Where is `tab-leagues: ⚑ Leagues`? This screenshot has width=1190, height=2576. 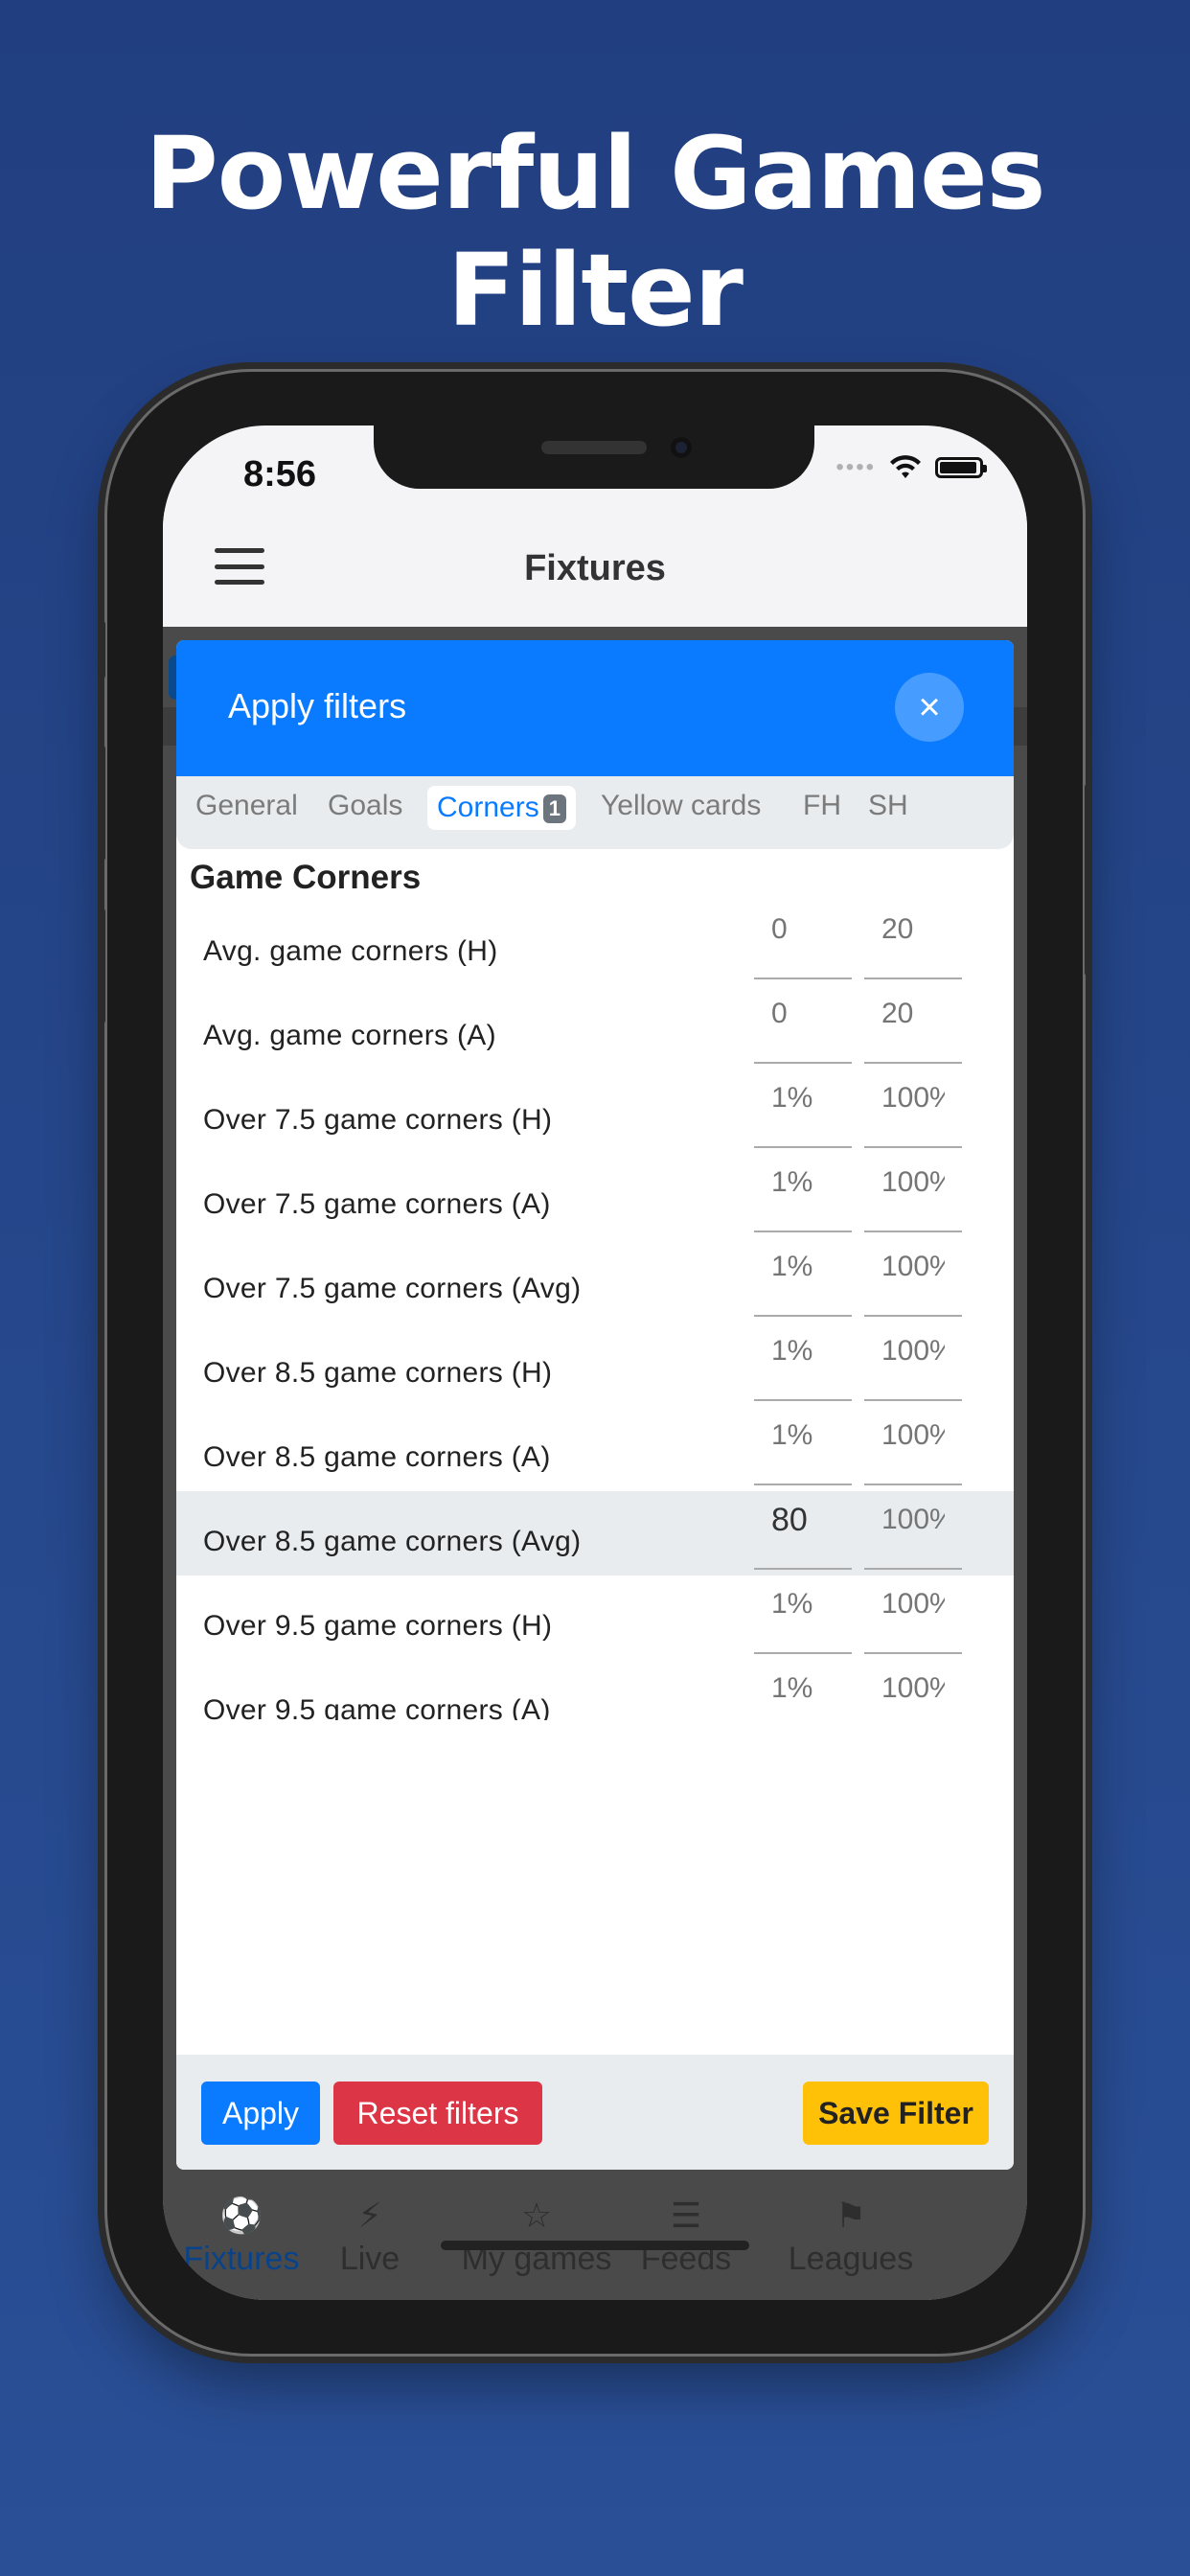
tab-leagues: ⚑ Leagues is located at coordinates (851, 2236).